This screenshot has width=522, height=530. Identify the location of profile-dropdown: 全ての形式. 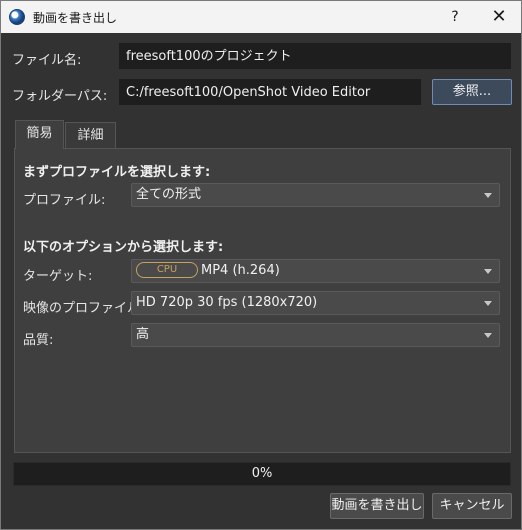
(315, 195).